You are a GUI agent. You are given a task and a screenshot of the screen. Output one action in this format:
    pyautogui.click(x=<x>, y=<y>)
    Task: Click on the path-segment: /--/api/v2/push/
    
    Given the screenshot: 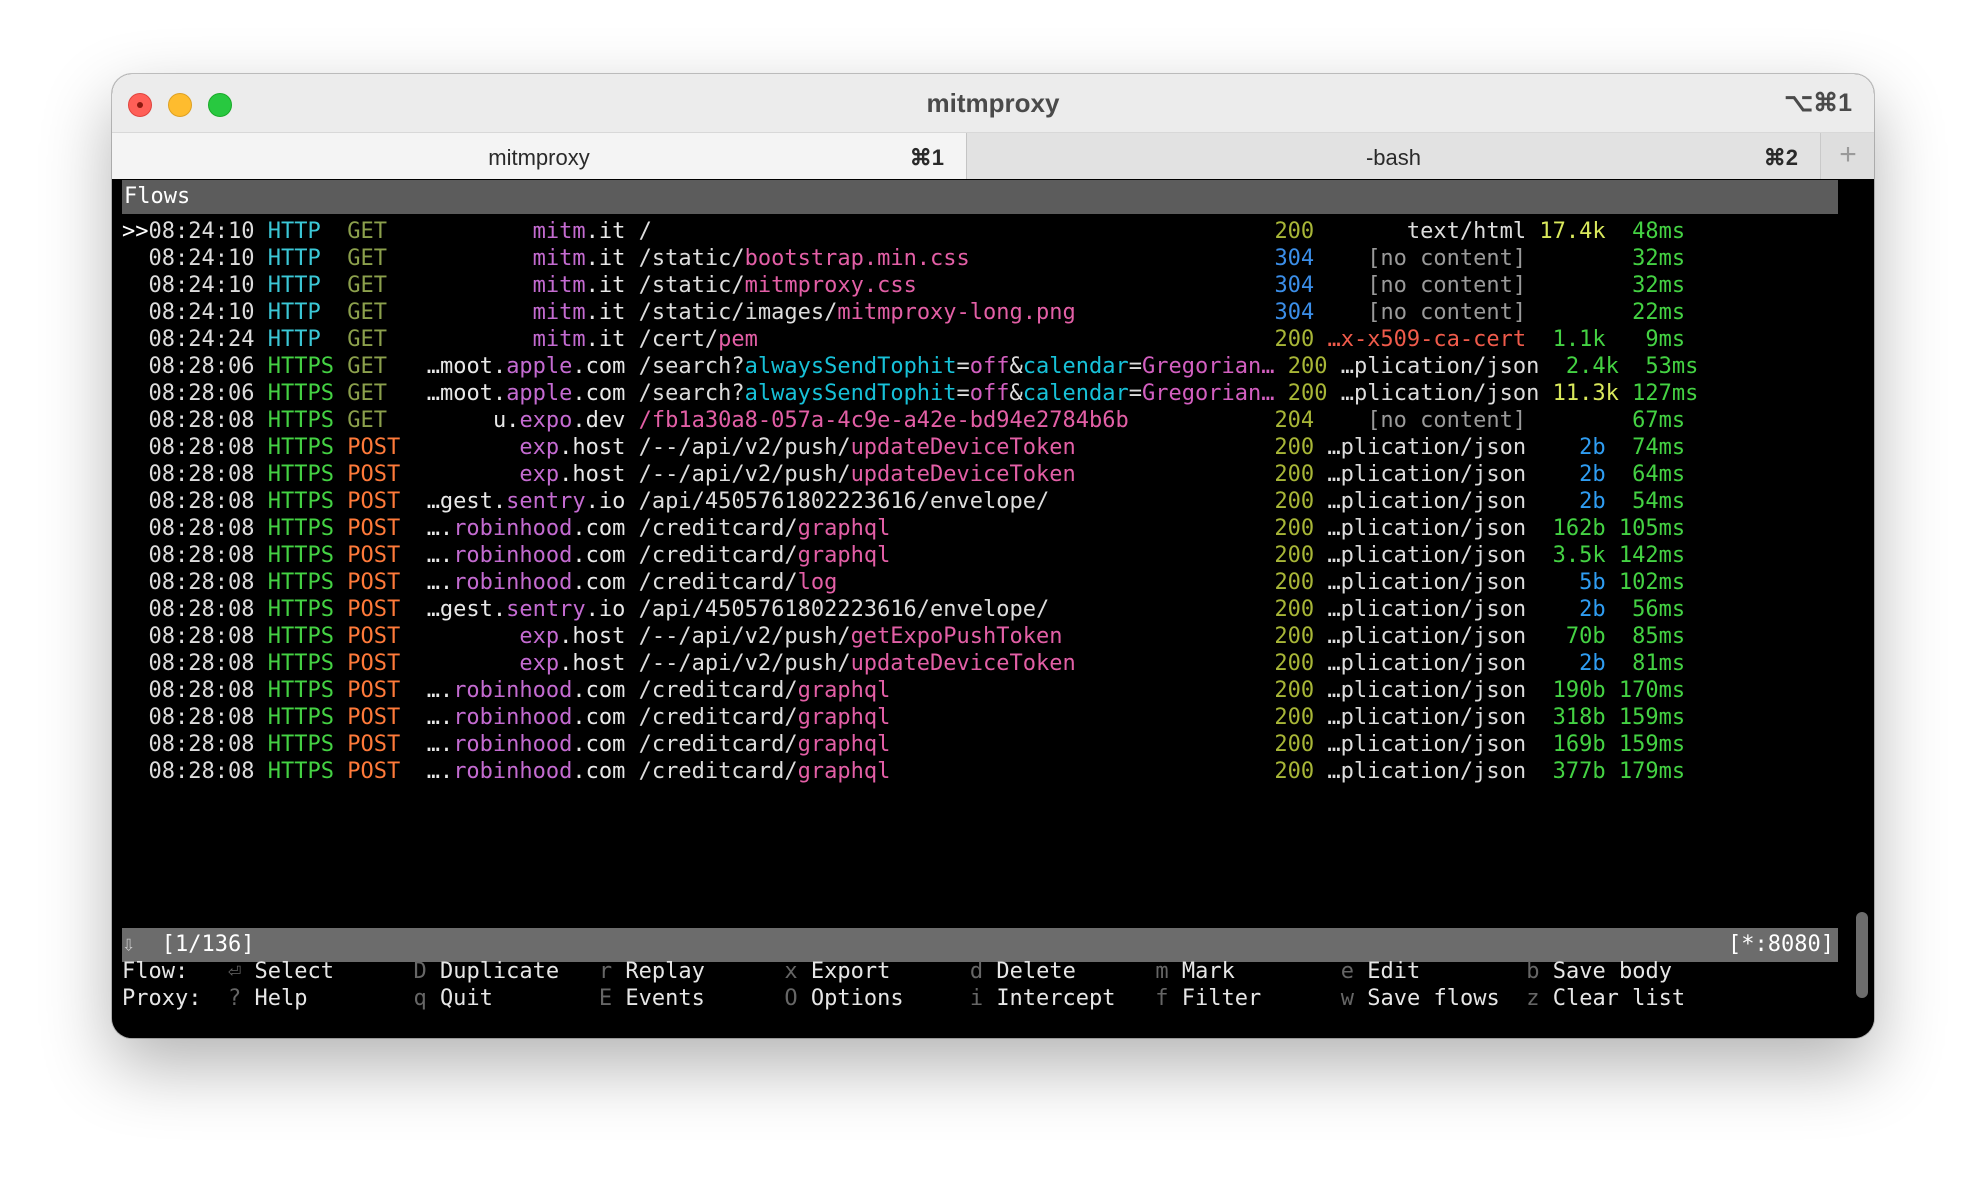 What is the action you would take?
    pyautogui.click(x=744, y=636)
    